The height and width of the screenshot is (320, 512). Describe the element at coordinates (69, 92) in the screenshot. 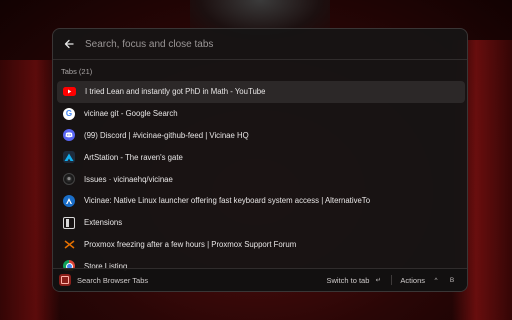

I see `youtube-icon` at that location.